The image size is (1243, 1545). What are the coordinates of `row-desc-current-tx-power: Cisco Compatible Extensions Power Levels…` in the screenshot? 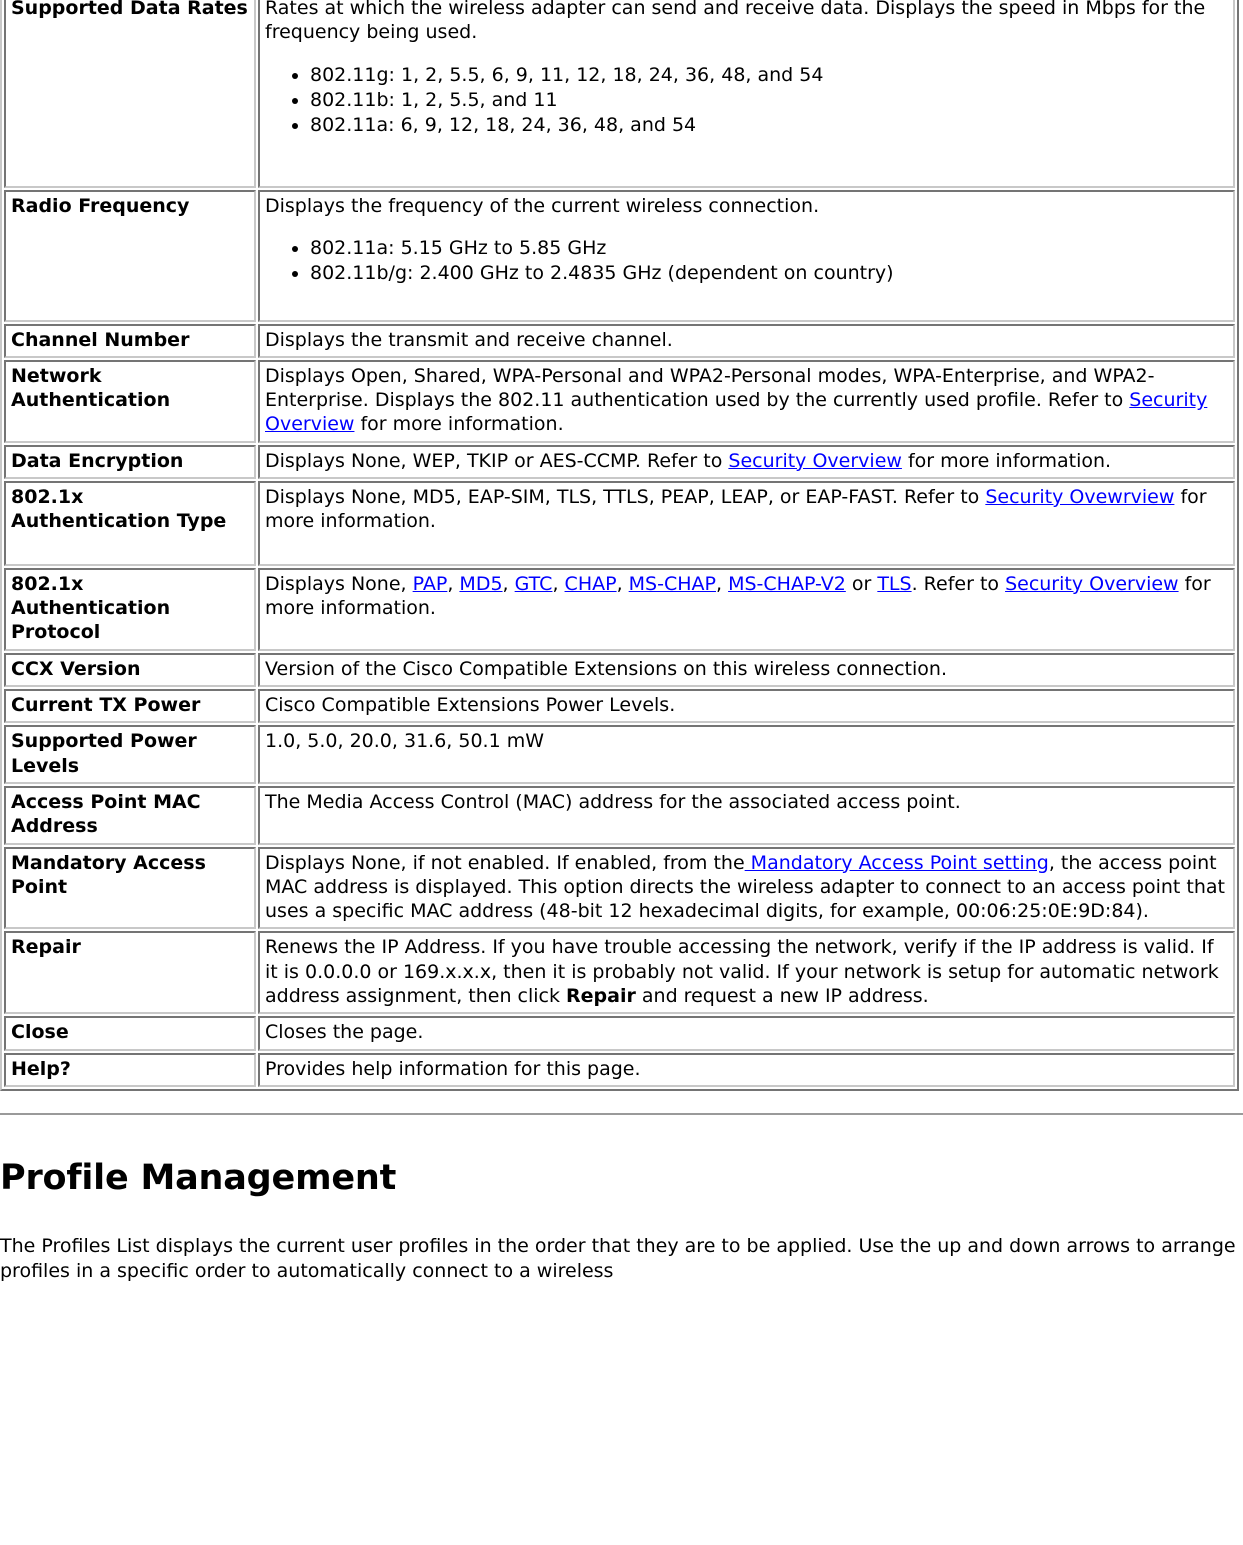 It's located at (746, 706).